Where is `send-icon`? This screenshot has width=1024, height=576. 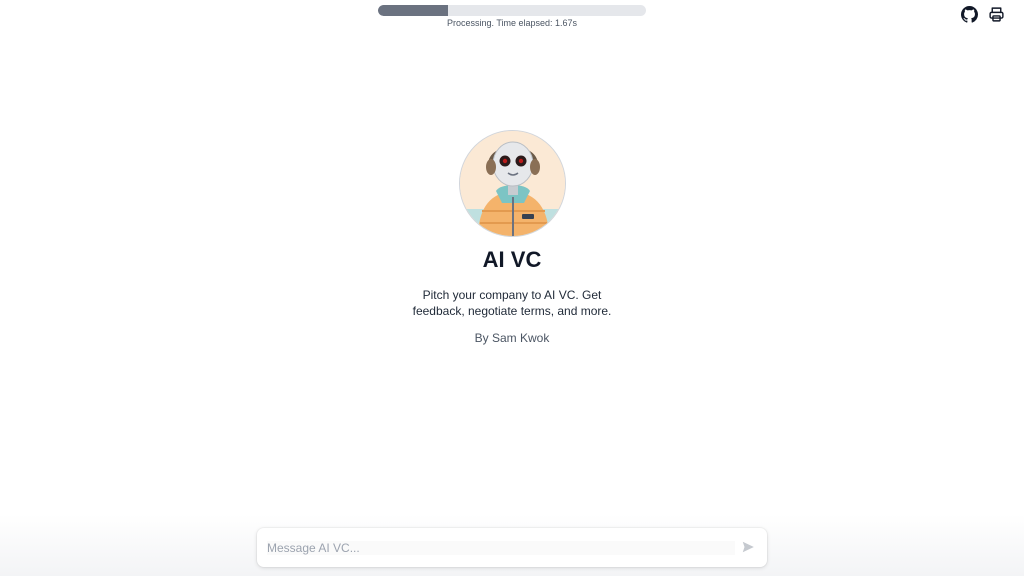 send-icon is located at coordinates (748, 546).